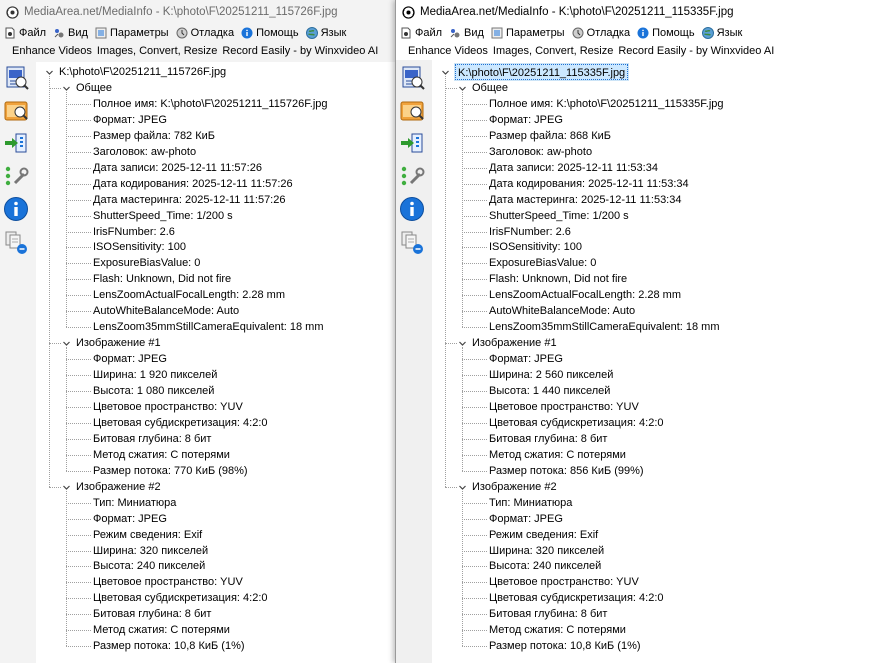 Image resolution: width=877 pixels, height=663 pixels. What do you see at coordinates (466, 33) in the screenshot?
I see `menu-view: Вид` at bounding box center [466, 33].